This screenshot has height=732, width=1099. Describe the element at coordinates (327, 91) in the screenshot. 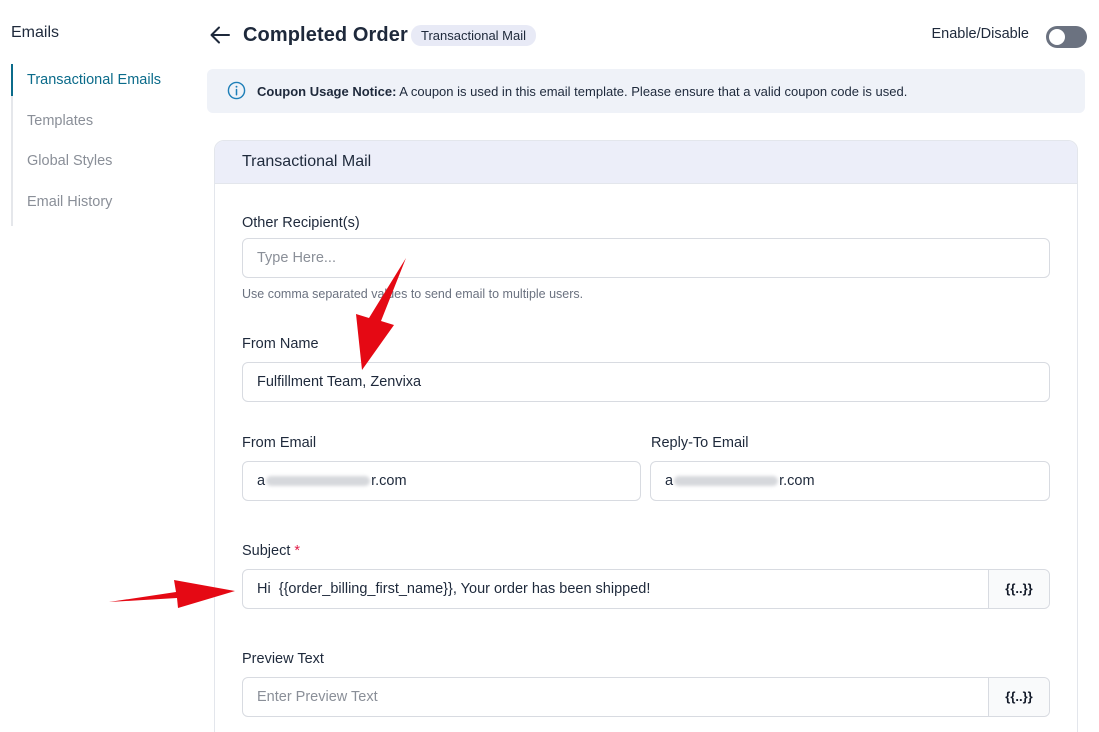

I see `notice-bold: Coupon Usage Notice:` at that location.